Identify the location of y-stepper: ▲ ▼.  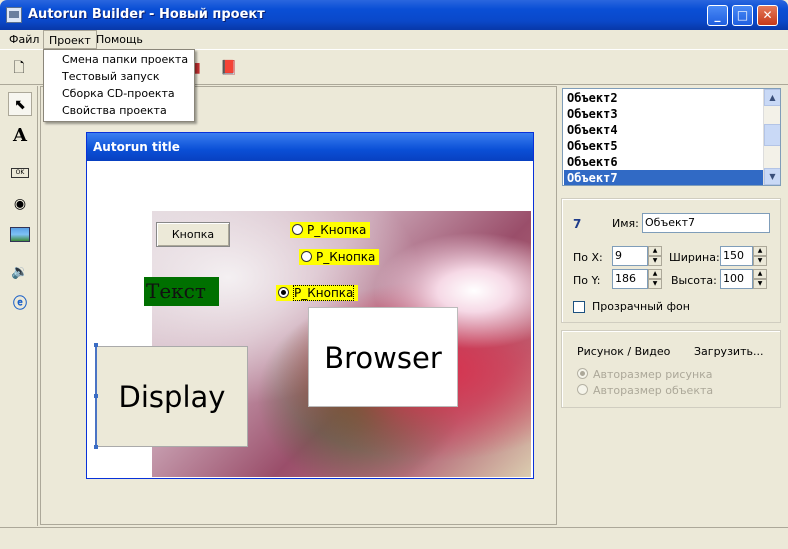
(655, 279).